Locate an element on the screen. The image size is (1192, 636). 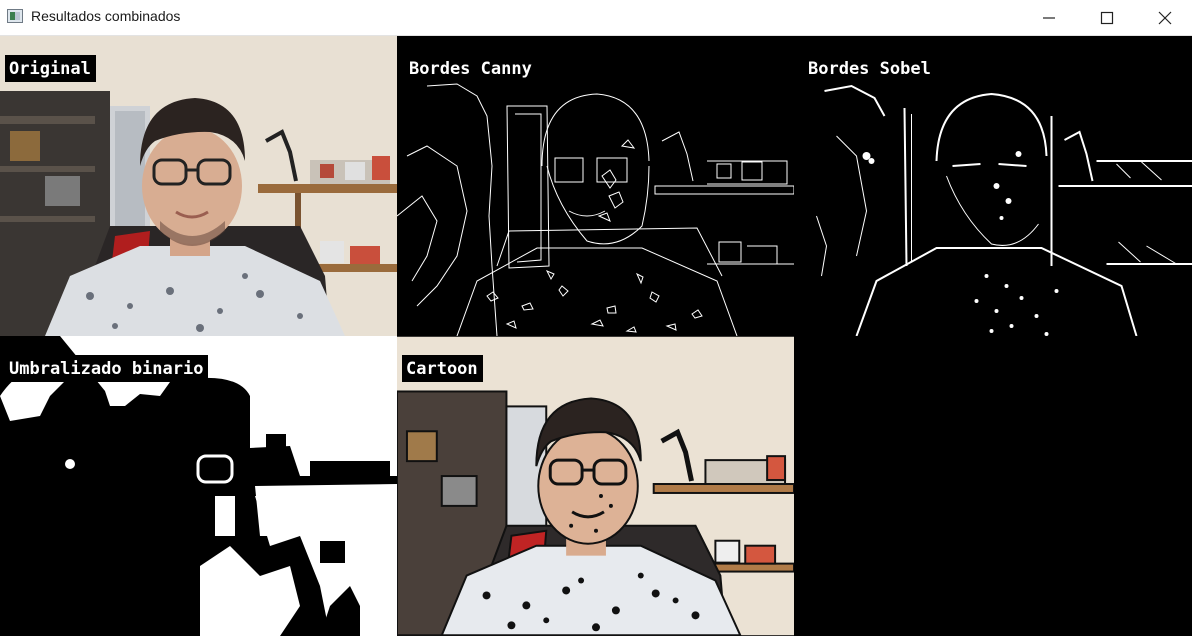
panel-label-cartoon: Cartoon is located at coordinates (442, 368).